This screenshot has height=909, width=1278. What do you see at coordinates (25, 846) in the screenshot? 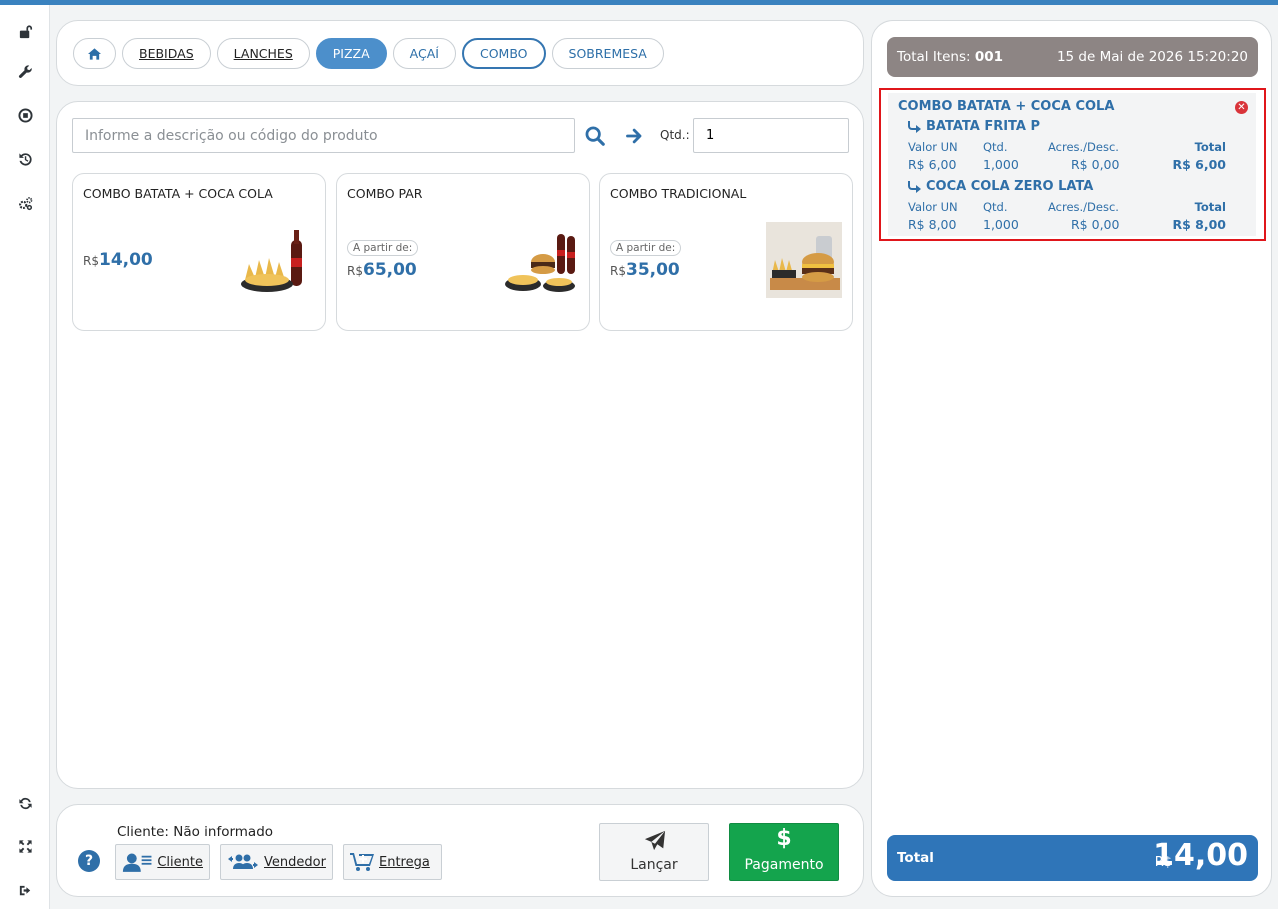
I see `fullscreen-icon` at bounding box center [25, 846].